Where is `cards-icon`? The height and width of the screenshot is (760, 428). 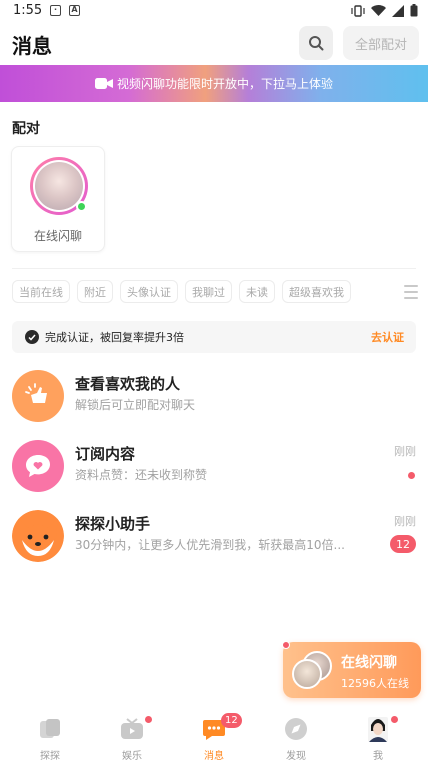 cards-icon is located at coordinates (50, 728).